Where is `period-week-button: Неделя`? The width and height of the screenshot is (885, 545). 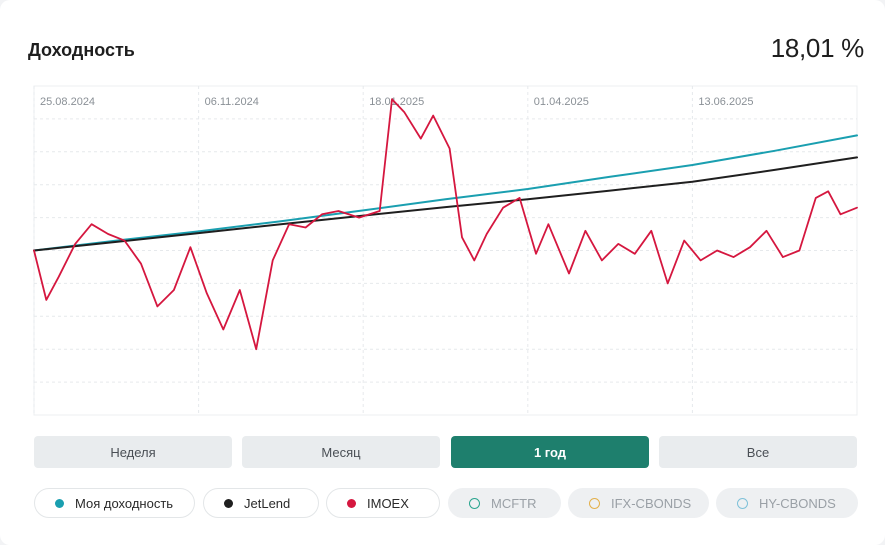
period-week-button: Неделя is located at coordinates (133, 452).